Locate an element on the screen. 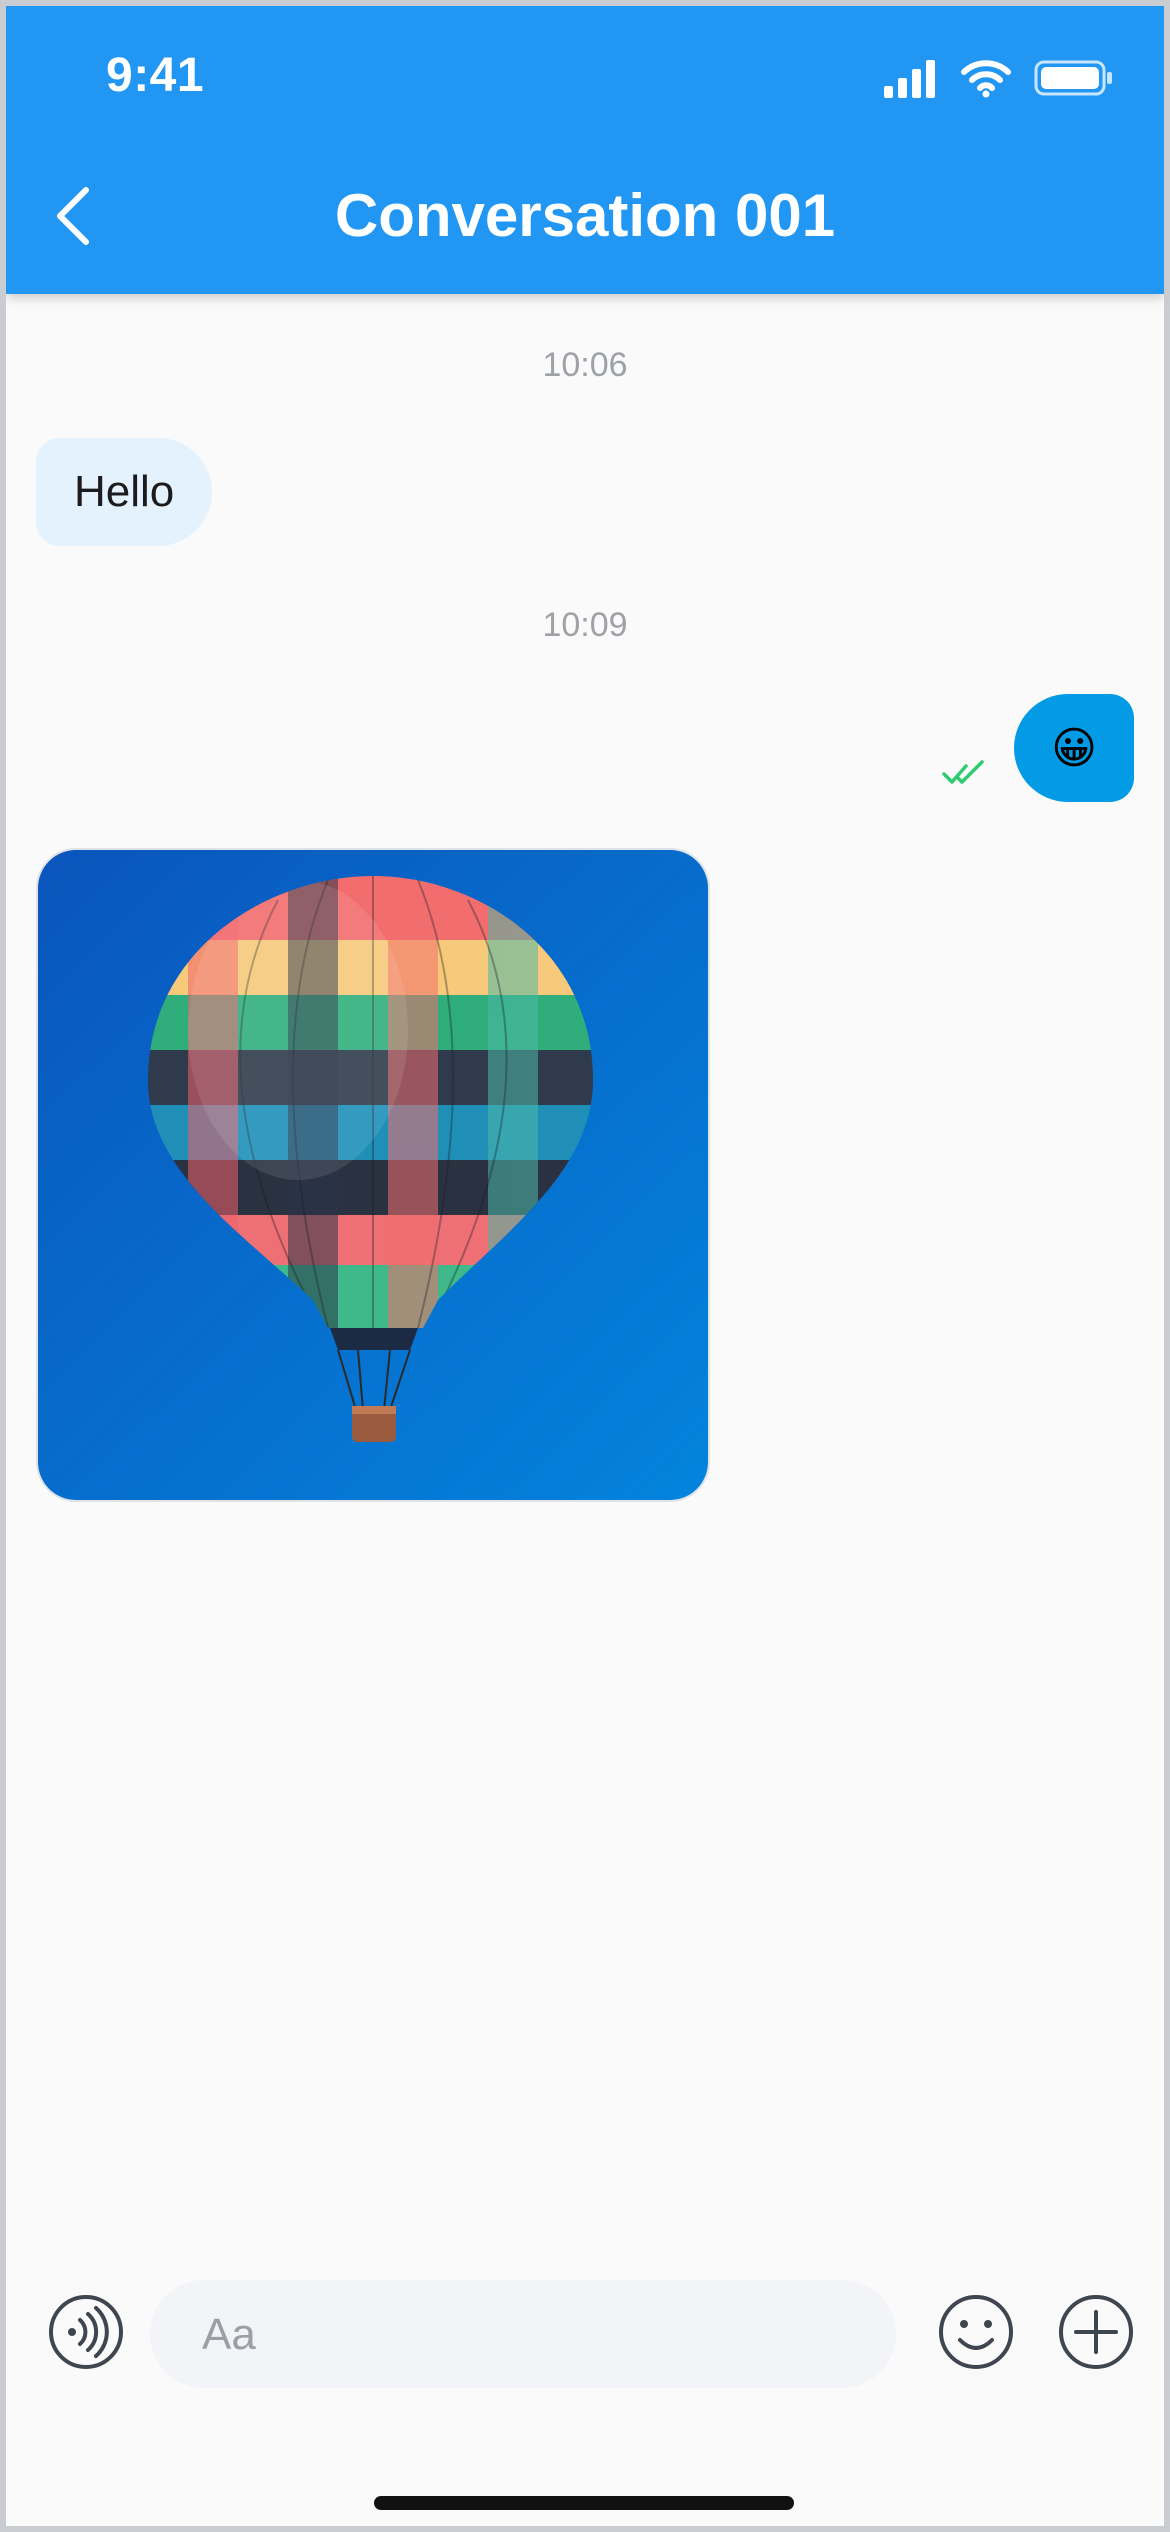  message-input-container is located at coordinates (523, 2335).